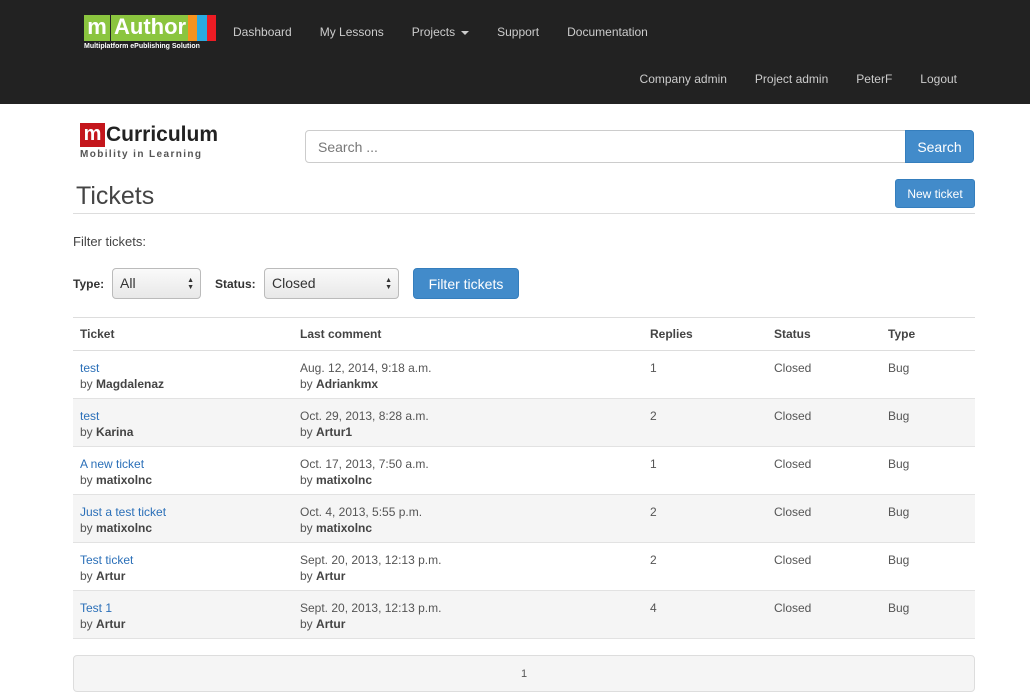 The image size is (1030, 693). Describe the element at coordinates (183, 518) in the screenshot. I see `ticket-cell: Just a test ticket by matixolnc` at that location.